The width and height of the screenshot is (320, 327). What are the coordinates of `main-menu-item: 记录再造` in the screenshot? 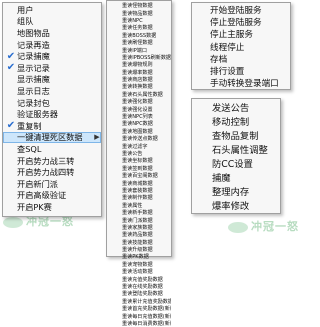 It's located at (52, 45).